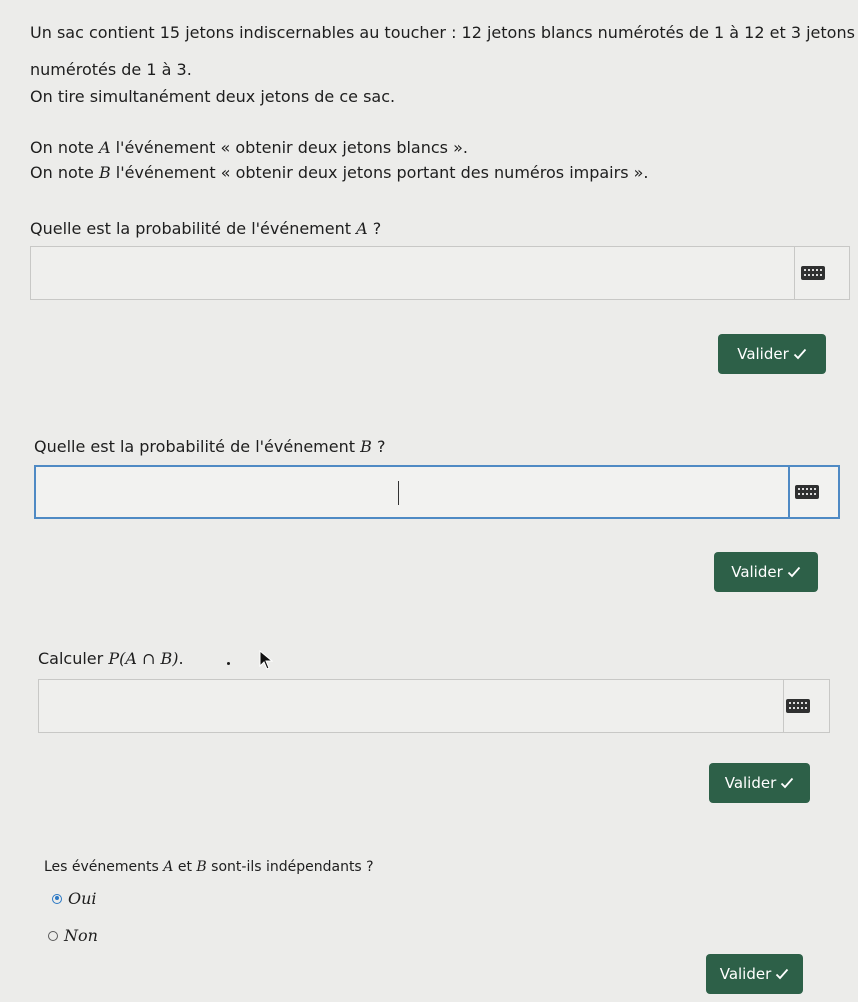  Describe the element at coordinates (398, 493) in the screenshot. I see `text-caret` at that location.